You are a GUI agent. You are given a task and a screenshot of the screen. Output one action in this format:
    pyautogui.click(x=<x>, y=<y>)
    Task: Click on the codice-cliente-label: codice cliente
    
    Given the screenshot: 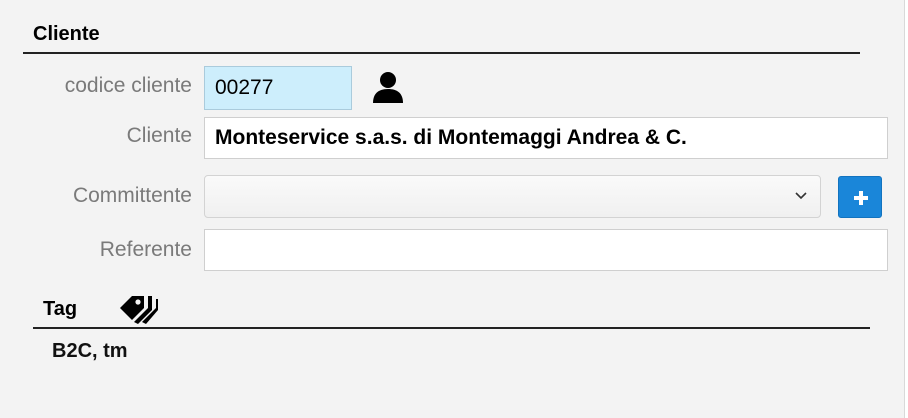 What is the action you would take?
    pyautogui.click(x=128, y=85)
    